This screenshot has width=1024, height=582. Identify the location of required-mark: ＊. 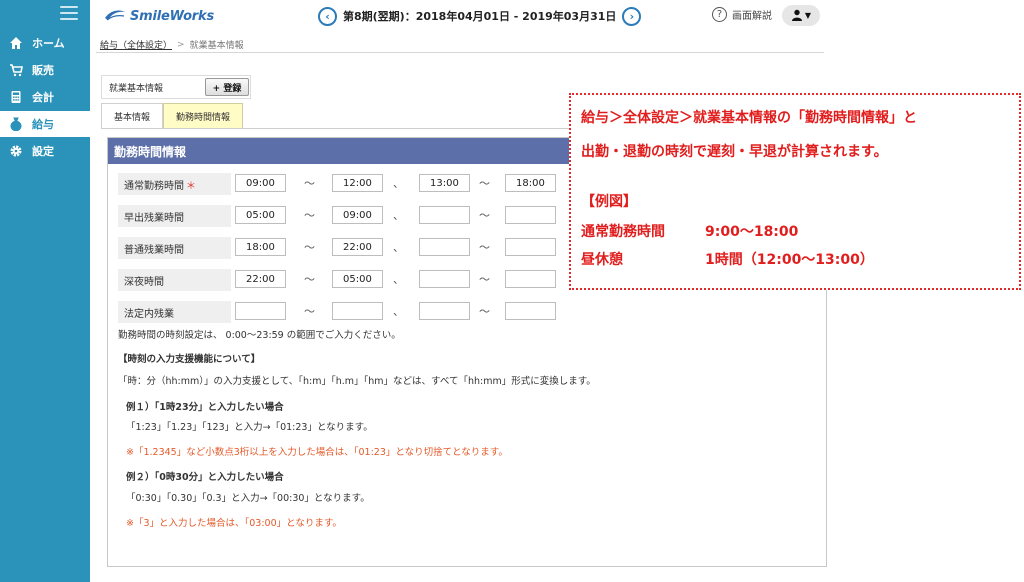
(191, 186).